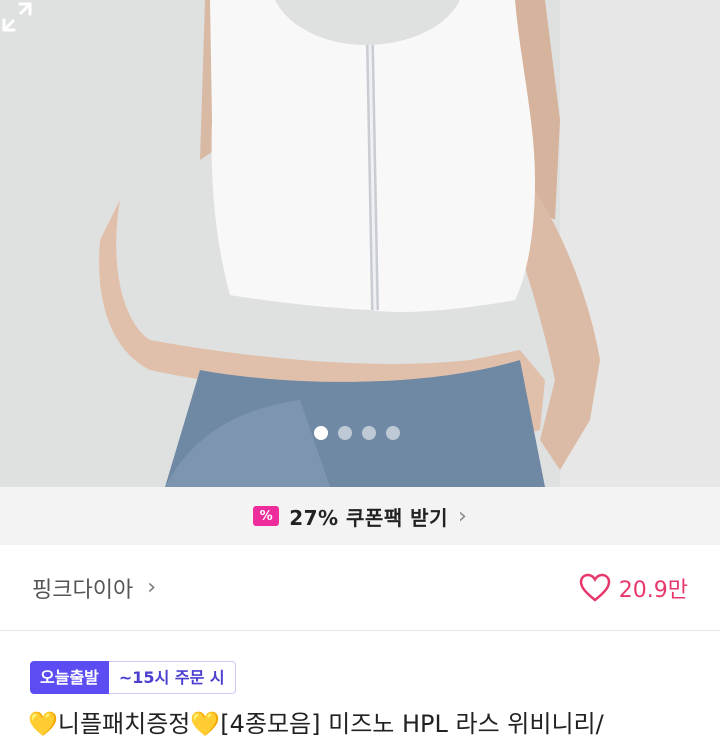  Describe the element at coordinates (360, 630) in the screenshot. I see `section-divider` at that location.